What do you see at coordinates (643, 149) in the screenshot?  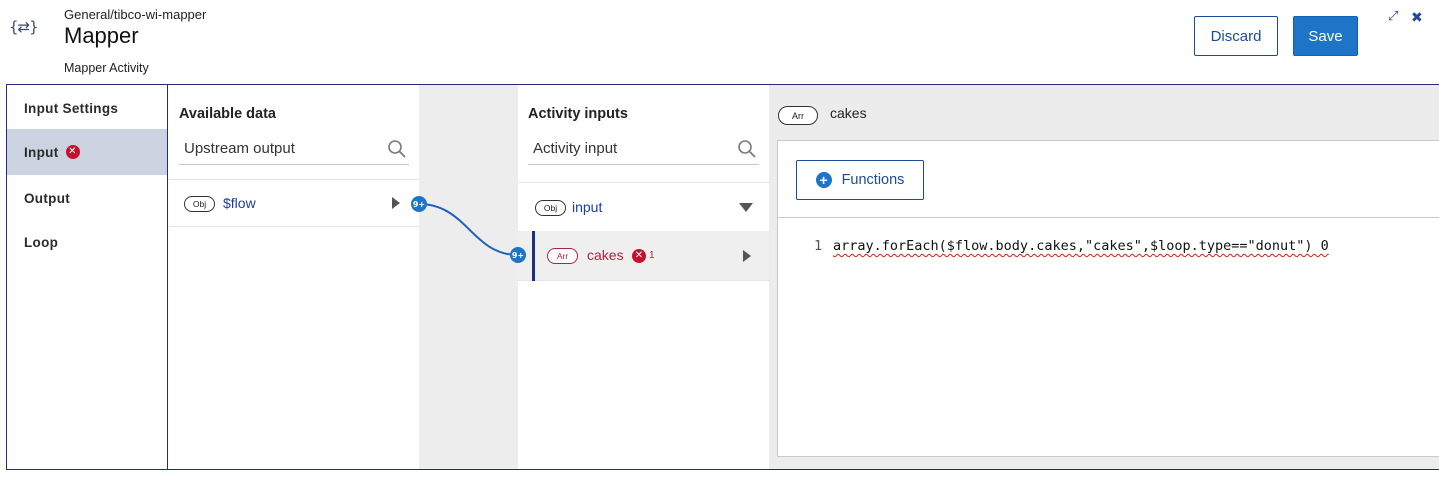 I see `activity-search-input: Activity input` at bounding box center [643, 149].